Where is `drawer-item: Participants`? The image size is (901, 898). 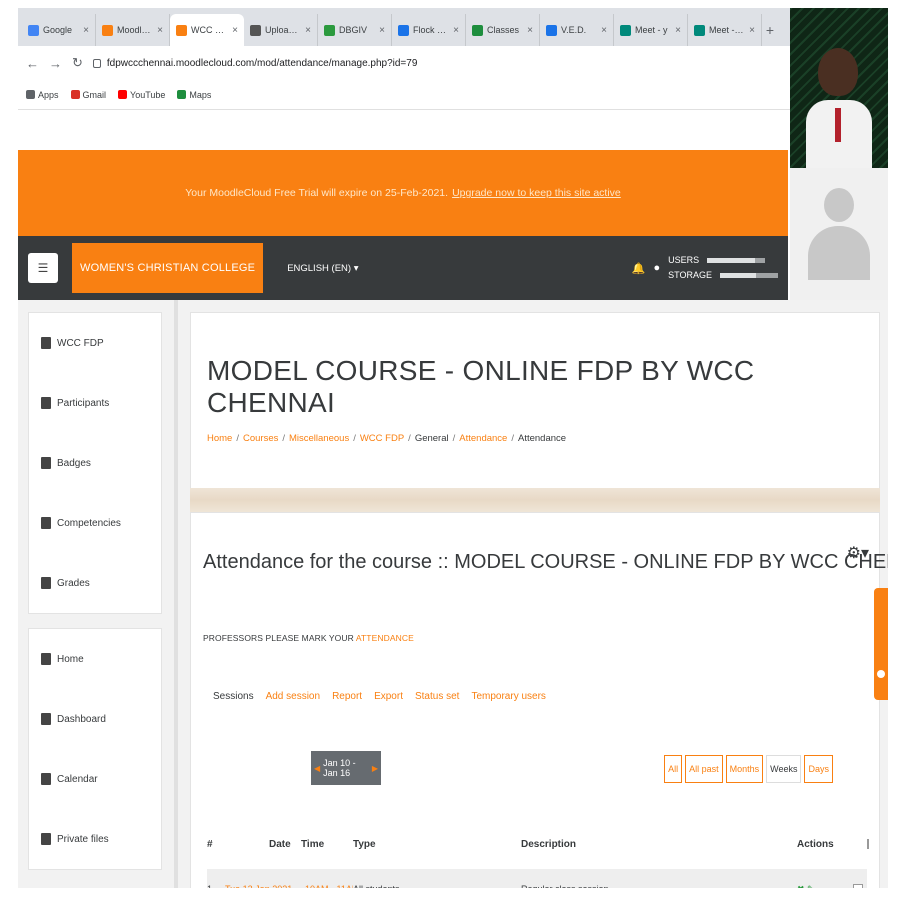
drawer-item: Participants is located at coordinates (95, 403).